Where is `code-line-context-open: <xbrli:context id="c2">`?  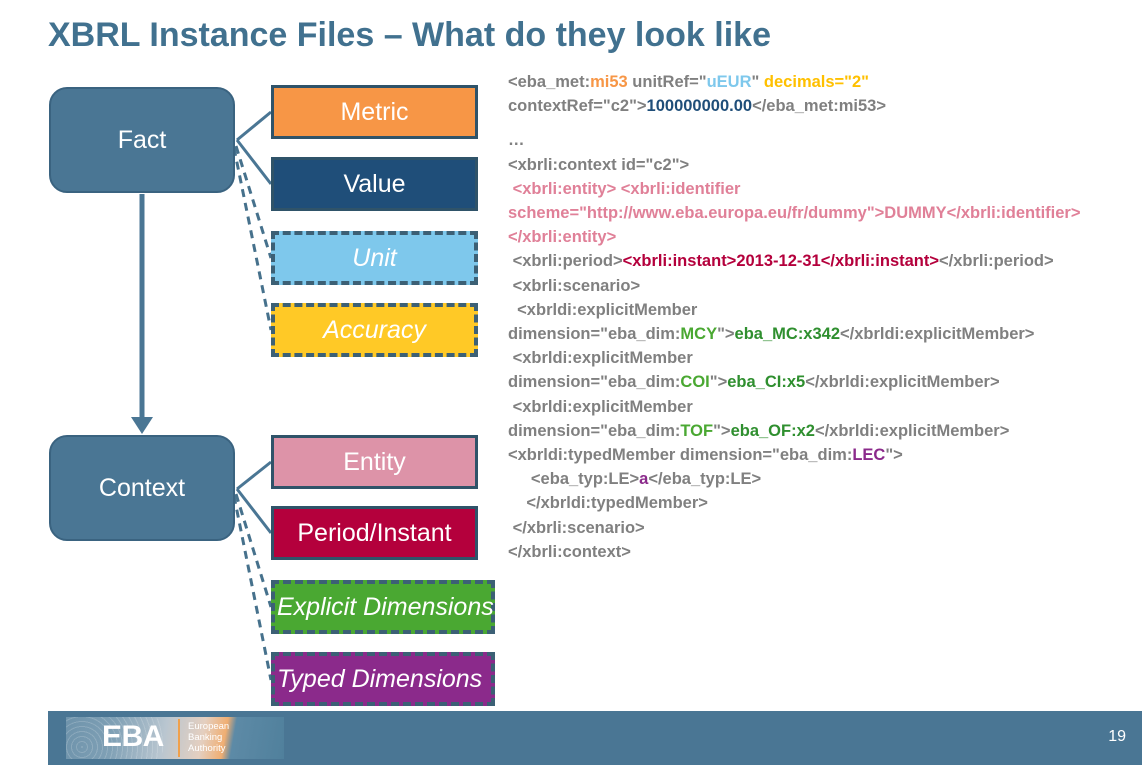
code-line-context-open: <xbrli:context id="c2"> is located at coordinates (599, 164).